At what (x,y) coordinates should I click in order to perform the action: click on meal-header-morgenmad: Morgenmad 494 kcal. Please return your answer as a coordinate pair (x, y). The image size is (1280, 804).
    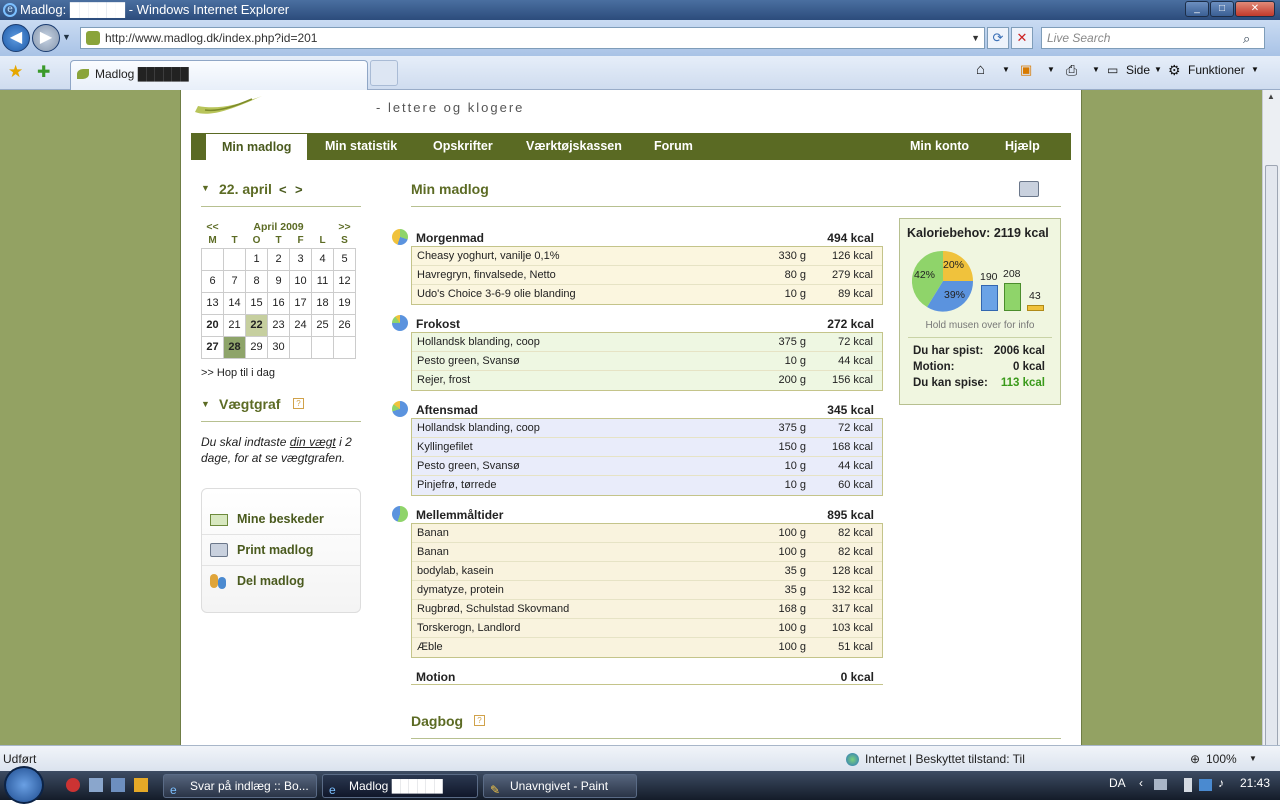
    Looking at the image, I should click on (645, 238).